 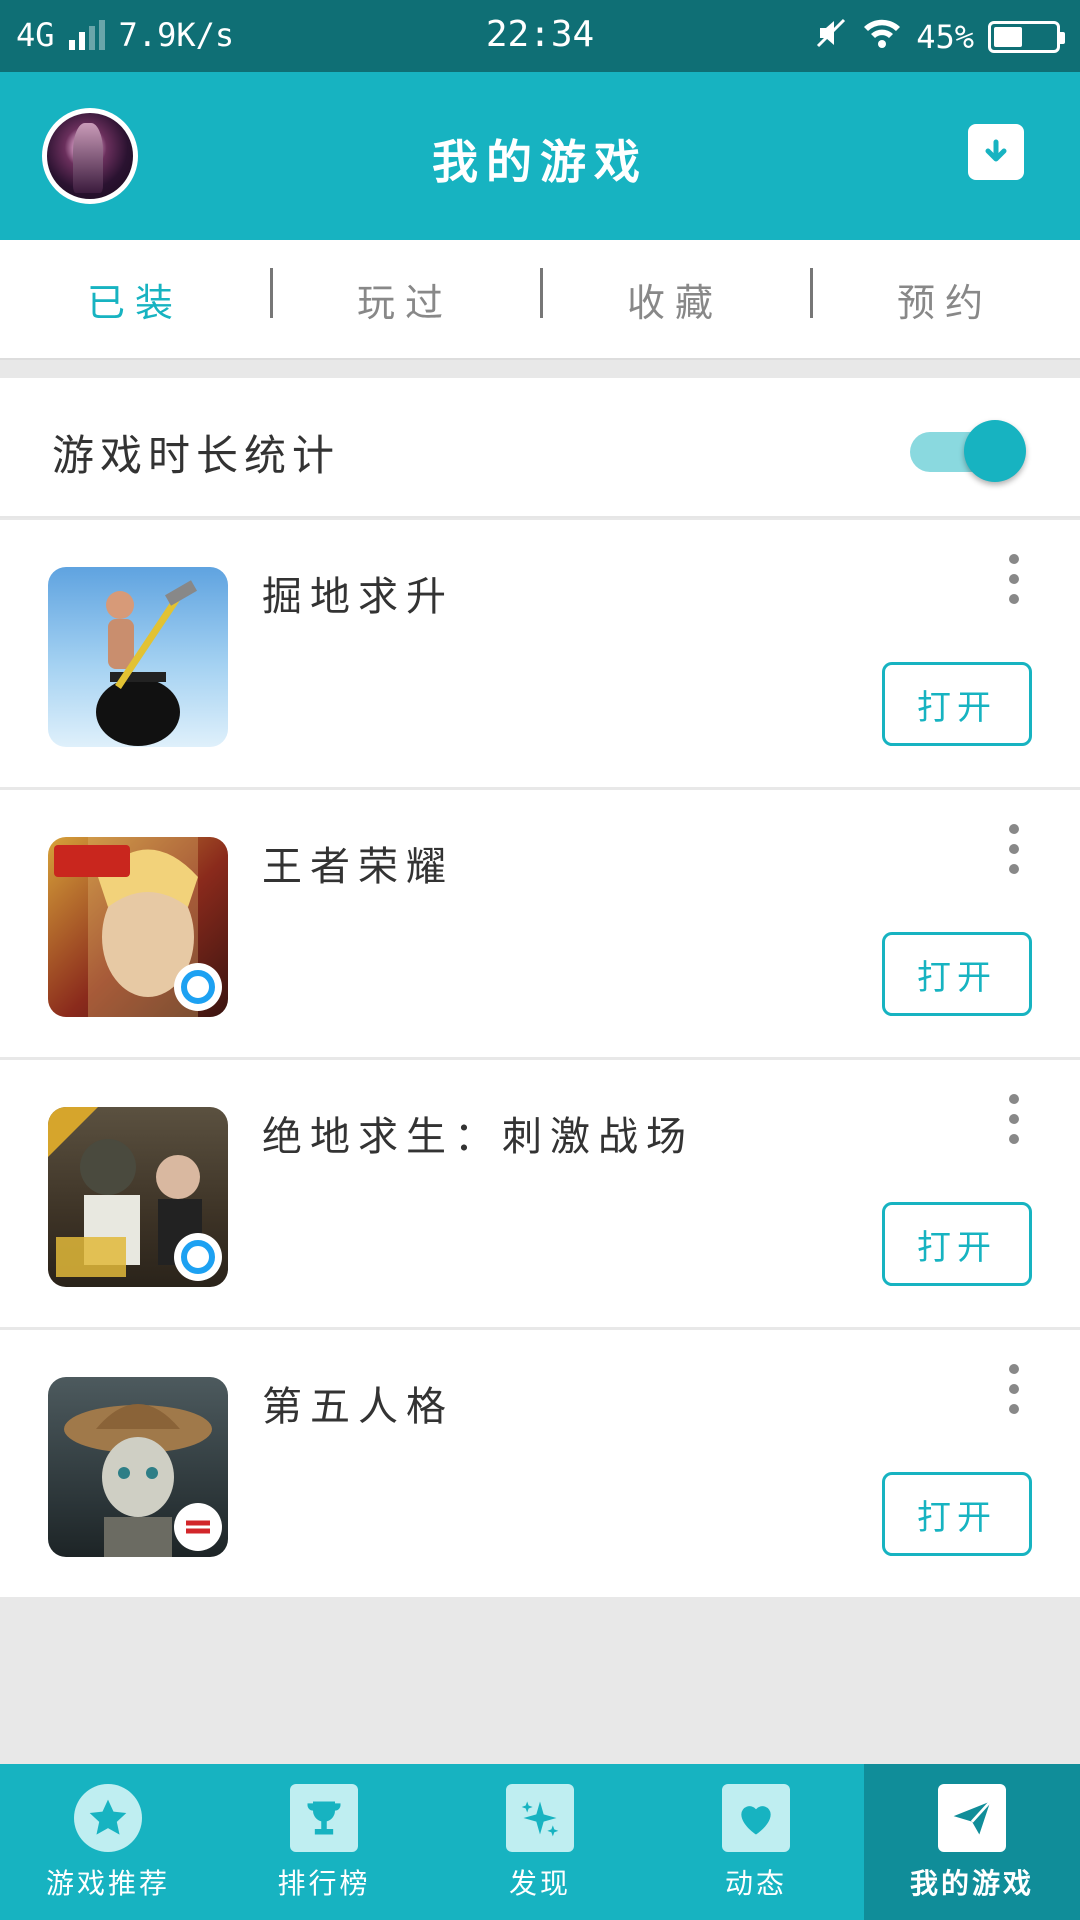 What do you see at coordinates (995, 451) in the screenshot?
I see `toggle-knob` at bounding box center [995, 451].